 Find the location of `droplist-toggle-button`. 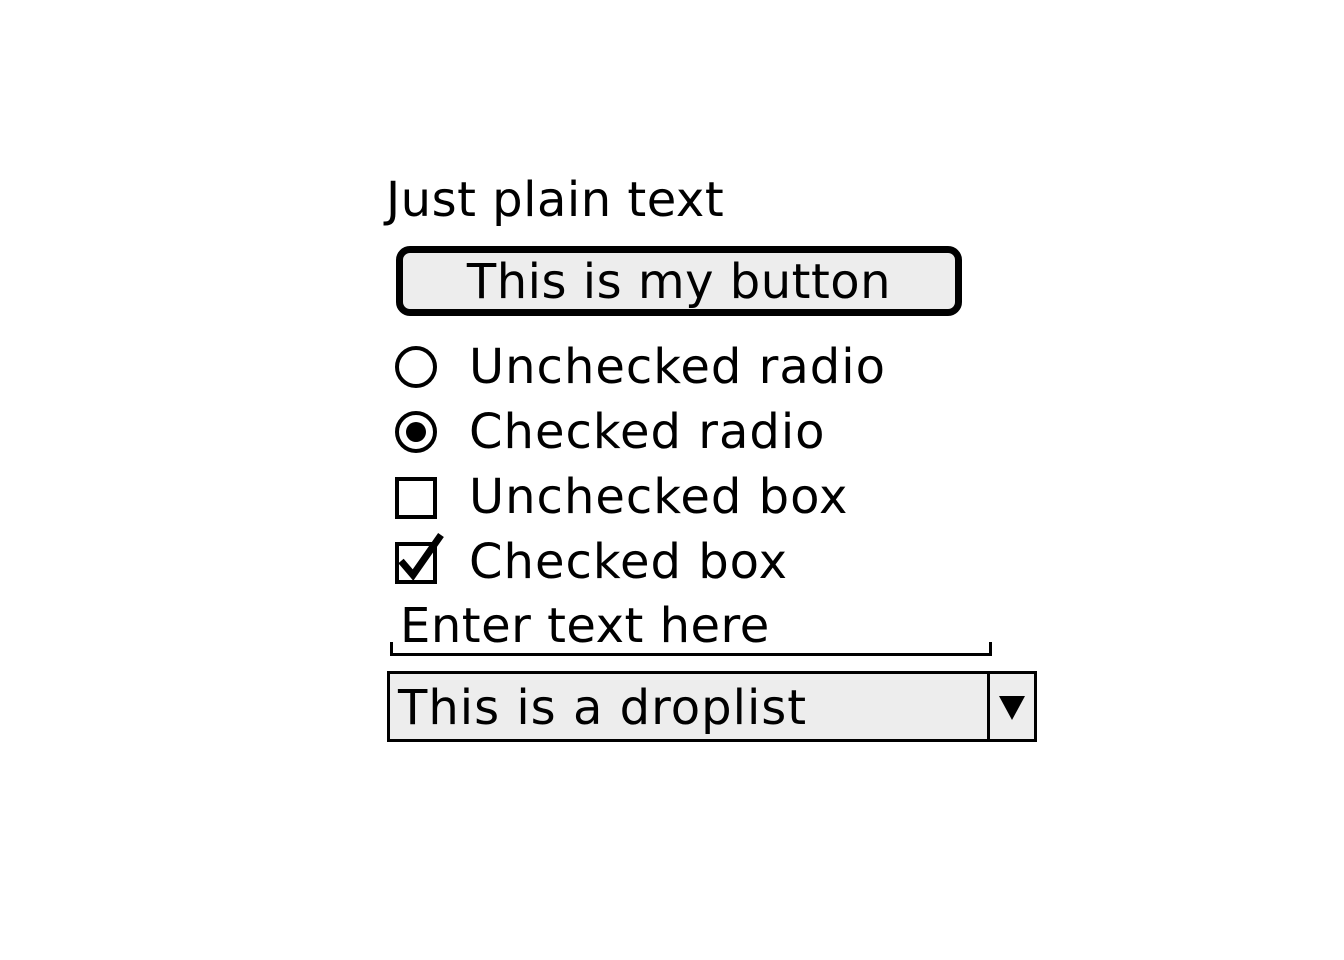

droplist-toggle-button is located at coordinates (1010, 706).